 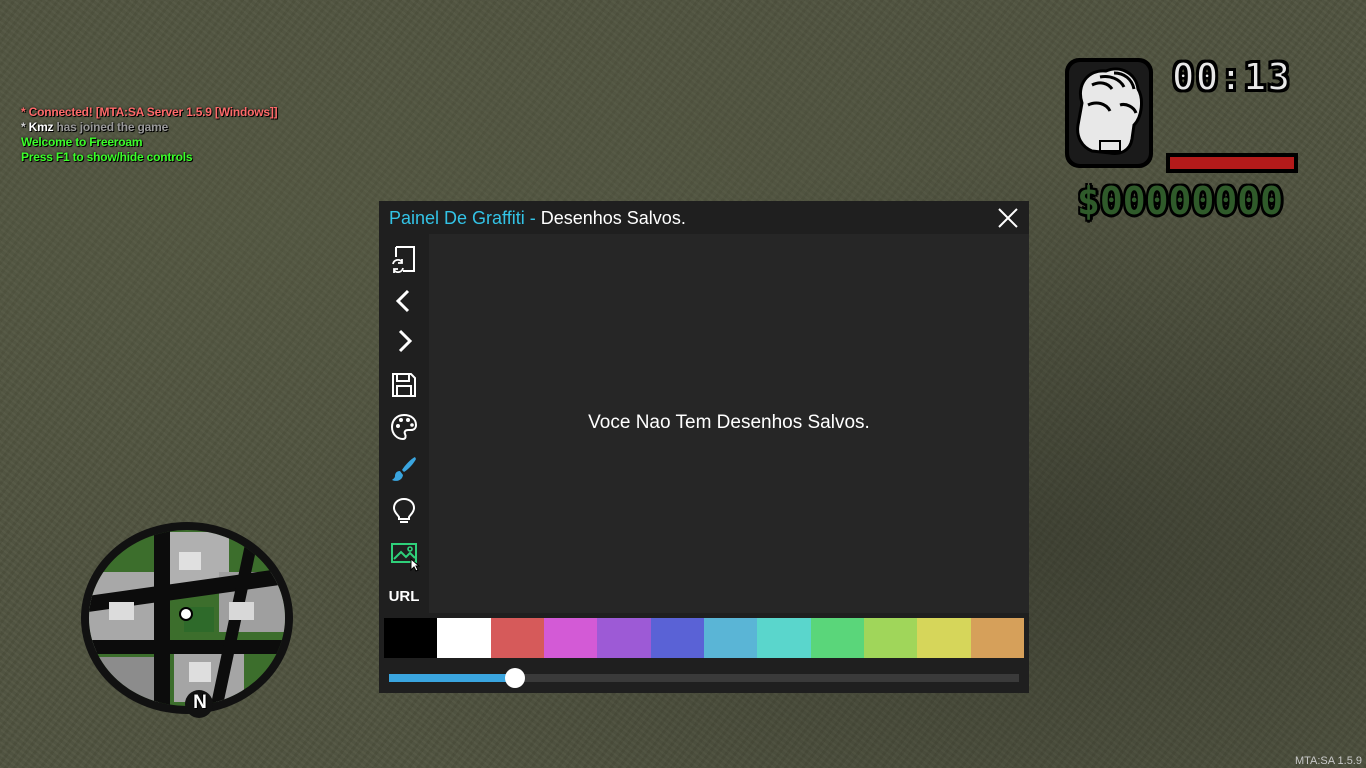 I want to click on refresh-document-icon, so click(x=403, y=259).